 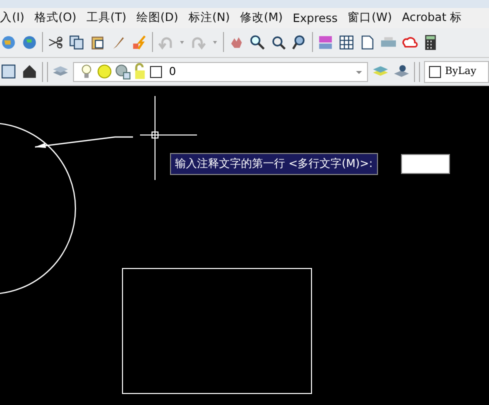 What do you see at coordinates (106, 18) in the screenshot?
I see `menu-item: 工具(T)` at bounding box center [106, 18].